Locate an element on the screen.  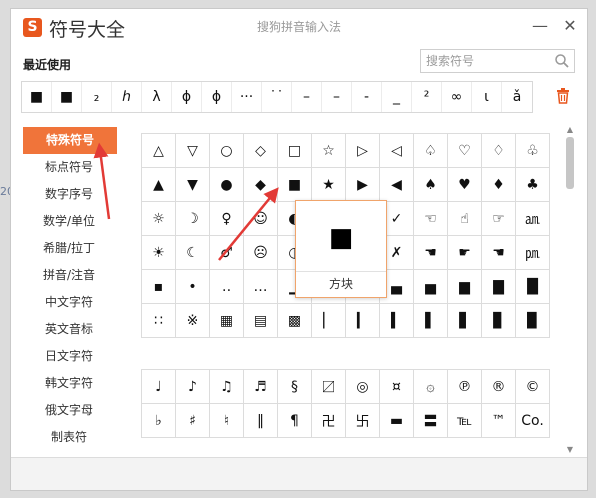
symbol-cell: ☆ is located at coordinates (329, 151).